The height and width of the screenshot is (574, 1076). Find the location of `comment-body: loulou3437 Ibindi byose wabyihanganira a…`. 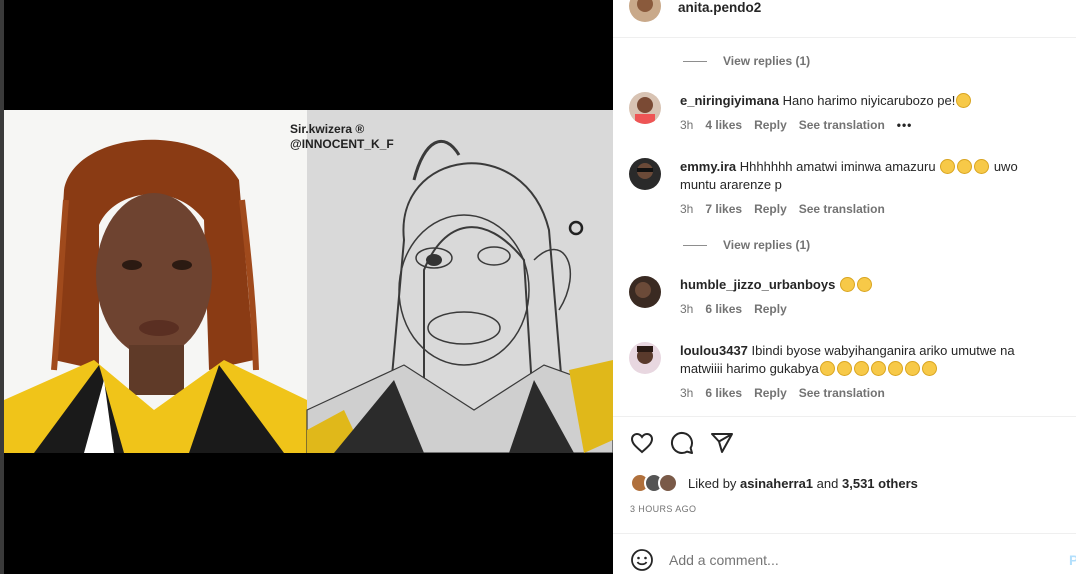

comment-body: loulou3437 Ibindi byose wabyihanganira a… is located at coordinates (872, 371).